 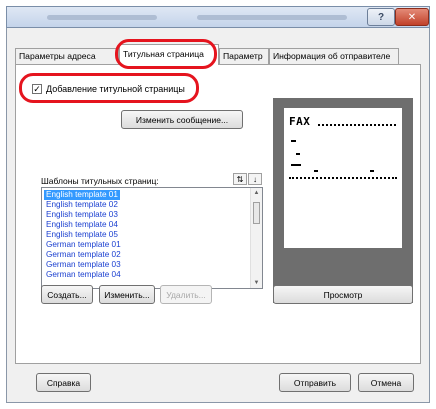 What do you see at coordinates (412, 17) in the screenshot?
I see `close-icon: ✕` at bounding box center [412, 17].